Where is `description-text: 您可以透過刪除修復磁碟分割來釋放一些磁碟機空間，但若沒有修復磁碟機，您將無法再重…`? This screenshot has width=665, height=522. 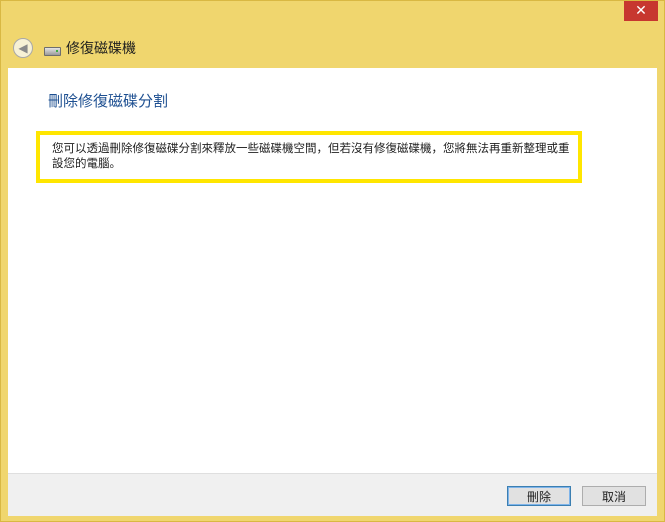 description-text: 您可以透過刪除修復磁碟分割來釋放一些磁碟機空間，但若沒有修復磁碟機，您將無法再重… is located at coordinates (311, 155).